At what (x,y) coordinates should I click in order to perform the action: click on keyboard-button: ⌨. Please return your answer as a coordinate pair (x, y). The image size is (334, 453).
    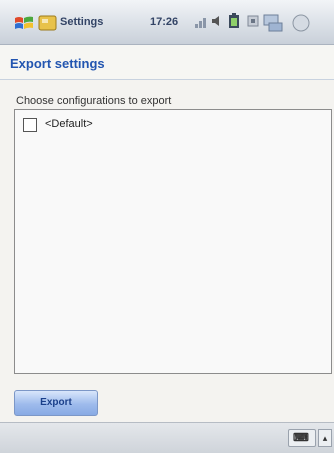
    Looking at the image, I should click on (302, 438).